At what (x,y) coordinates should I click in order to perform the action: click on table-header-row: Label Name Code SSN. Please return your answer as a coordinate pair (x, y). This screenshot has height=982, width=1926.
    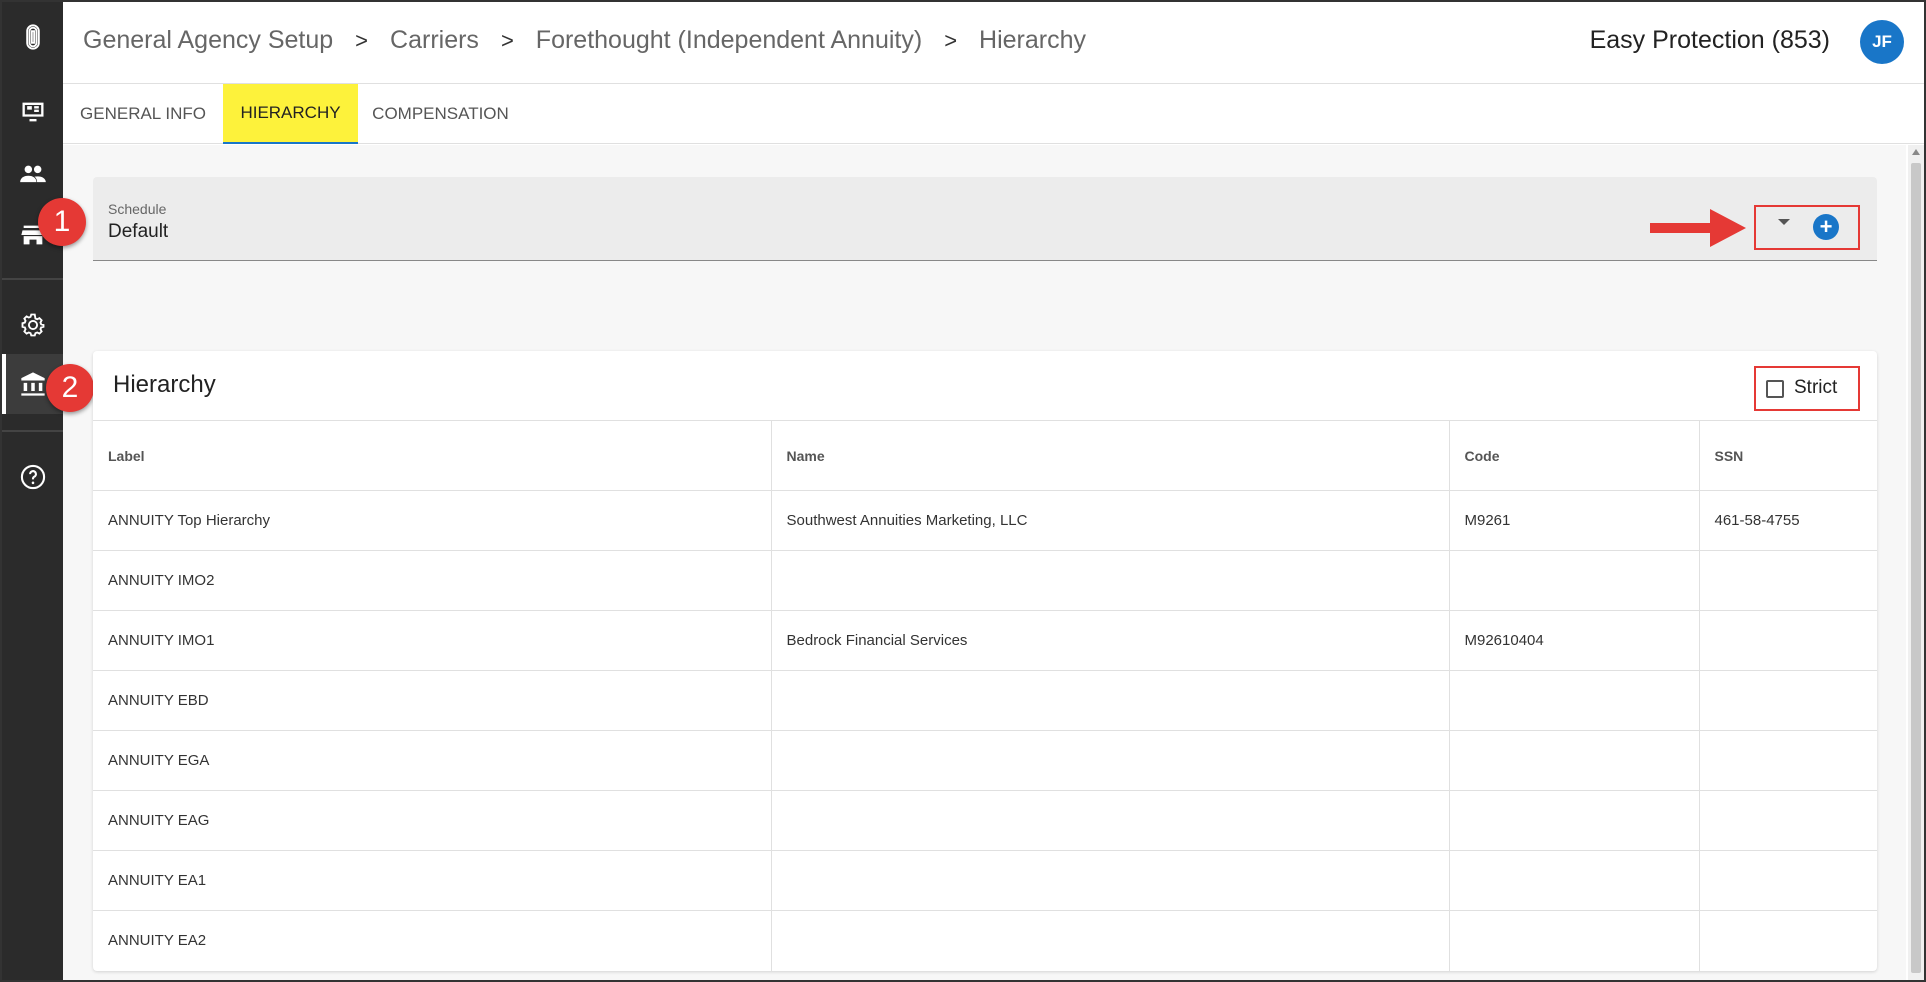
    Looking at the image, I should click on (985, 455).